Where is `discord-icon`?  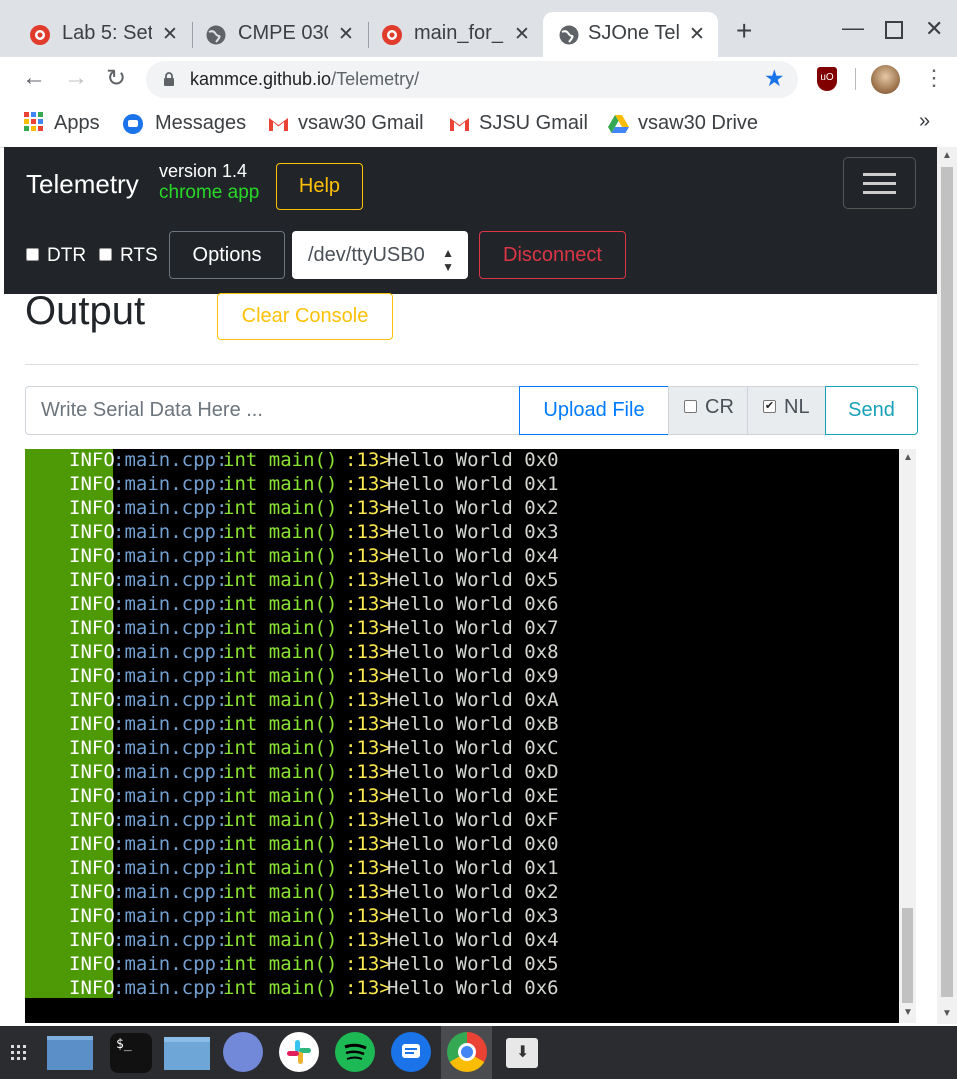
discord-icon is located at coordinates (243, 1052).